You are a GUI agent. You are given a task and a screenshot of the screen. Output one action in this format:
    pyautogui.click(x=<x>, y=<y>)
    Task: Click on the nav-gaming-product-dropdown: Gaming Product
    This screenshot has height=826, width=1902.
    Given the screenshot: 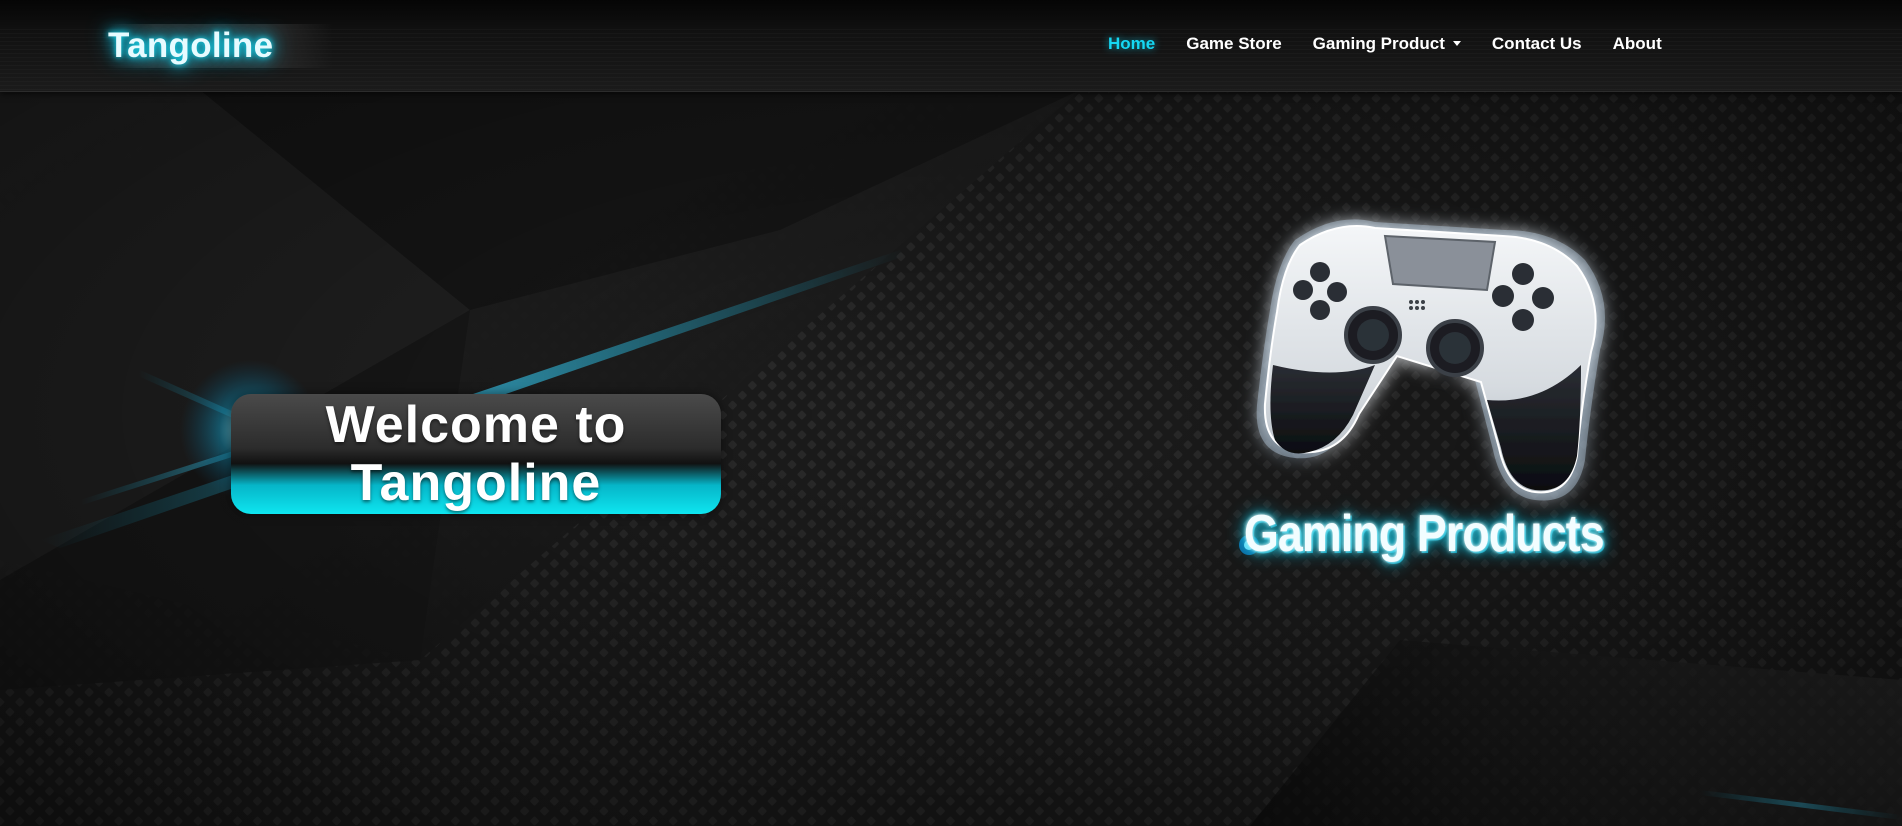 What is the action you would take?
    pyautogui.click(x=1387, y=44)
    